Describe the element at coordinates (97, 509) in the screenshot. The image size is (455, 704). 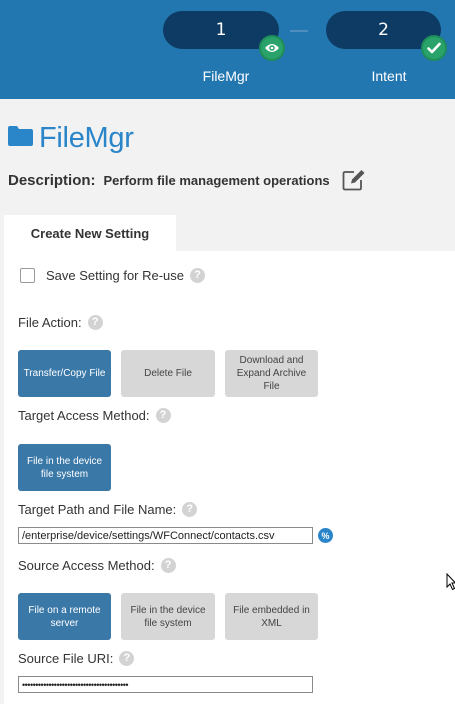
I see `target-path-label: Target Path and File Name:` at that location.